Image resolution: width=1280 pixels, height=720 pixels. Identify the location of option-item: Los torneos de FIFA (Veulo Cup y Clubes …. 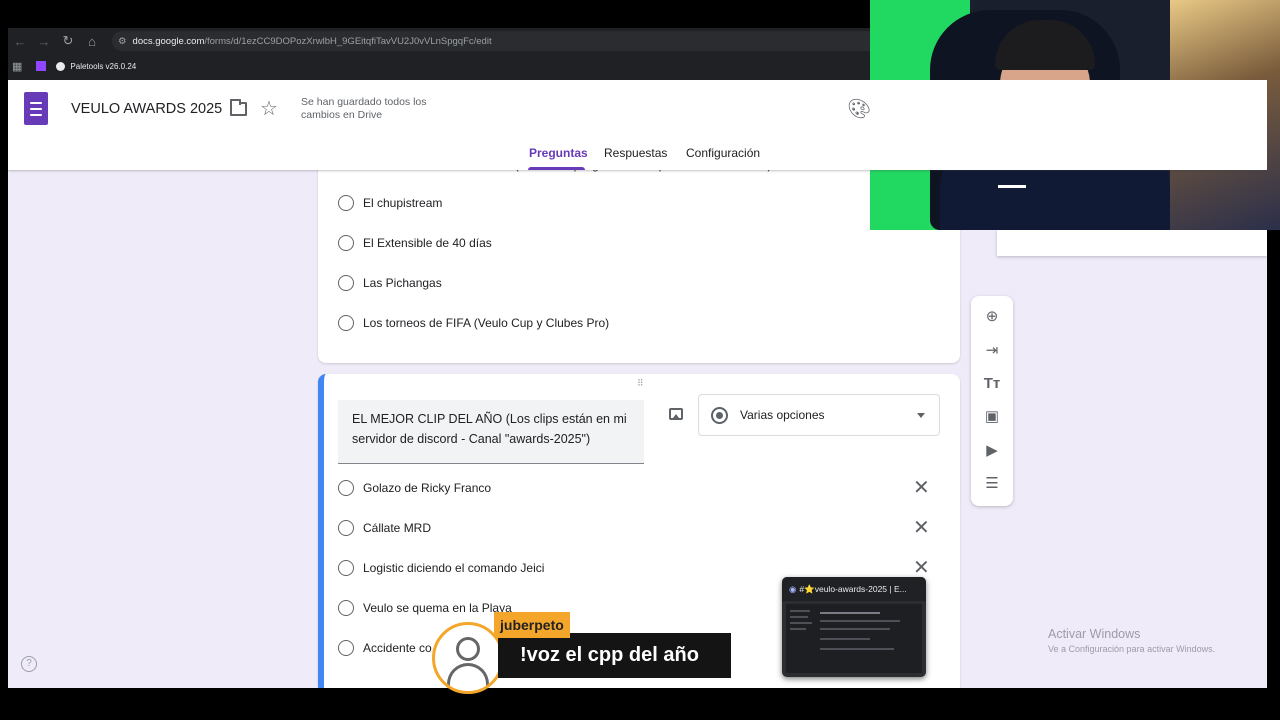
(473, 323).